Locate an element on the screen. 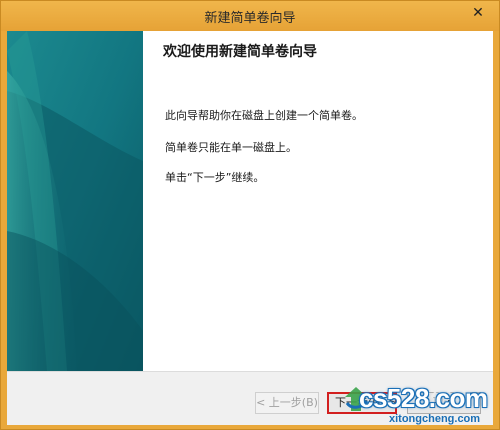 The image size is (500, 430). close-button: ✕ is located at coordinates (478, 14).